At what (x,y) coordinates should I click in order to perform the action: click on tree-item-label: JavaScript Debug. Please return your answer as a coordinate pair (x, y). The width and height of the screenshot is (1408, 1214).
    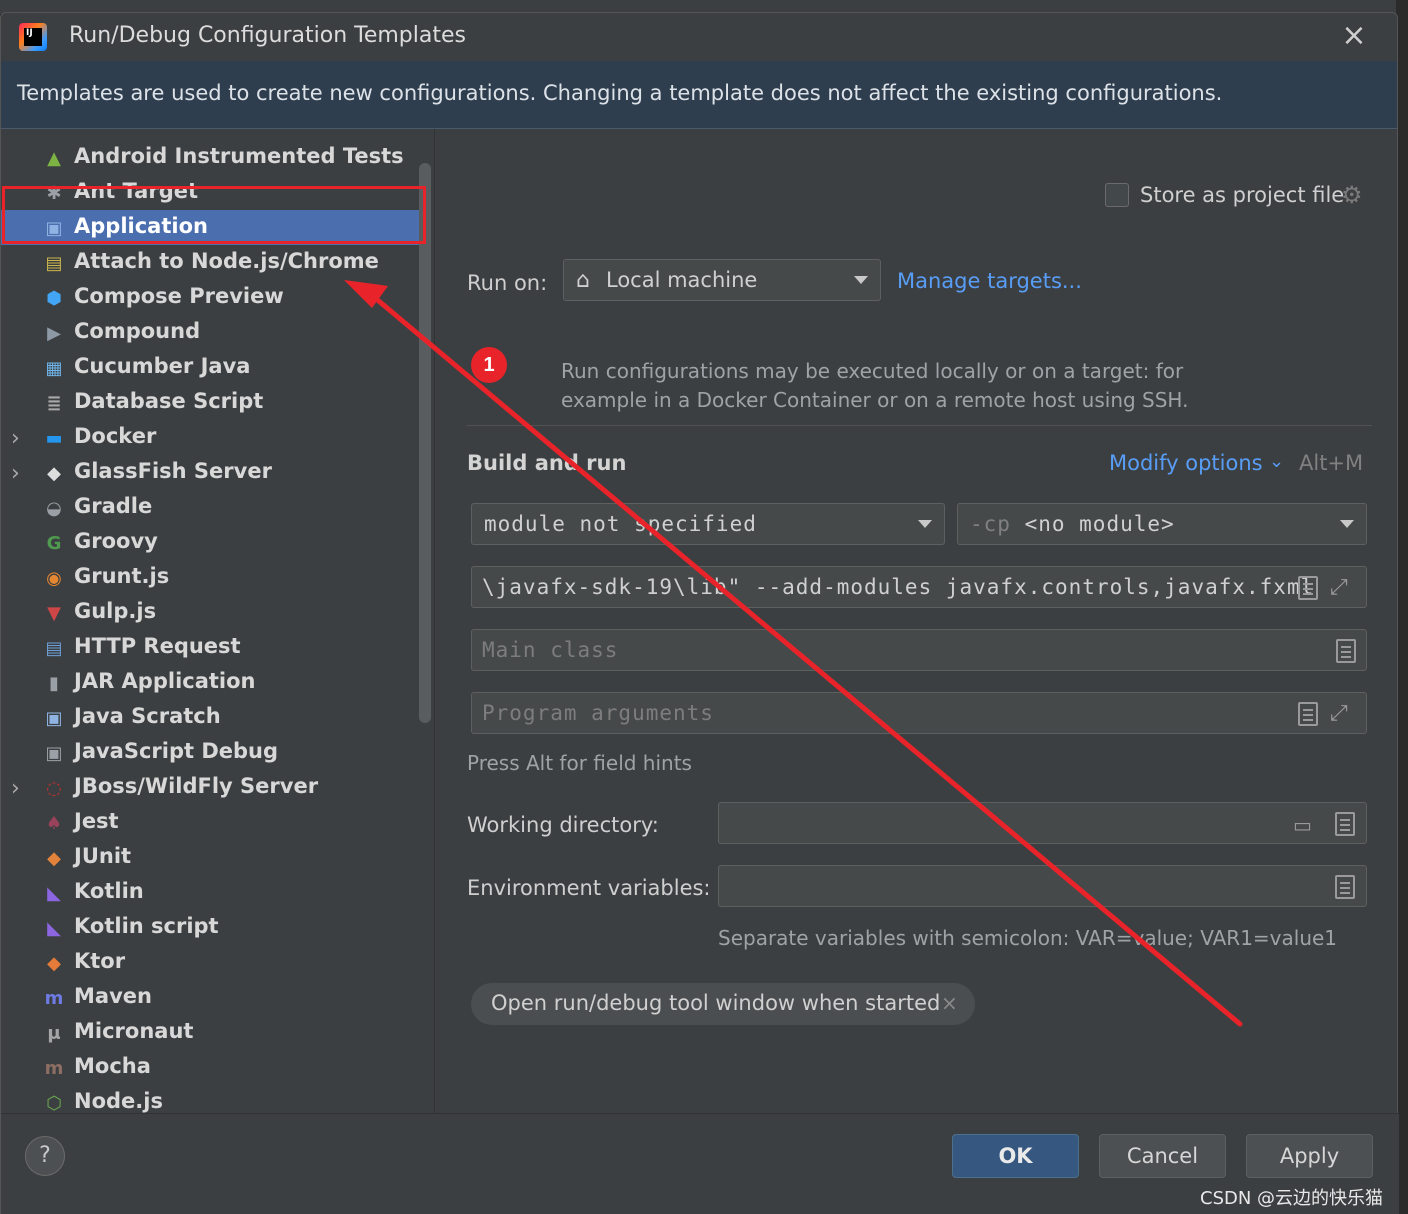
    Looking at the image, I should click on (176, 751).